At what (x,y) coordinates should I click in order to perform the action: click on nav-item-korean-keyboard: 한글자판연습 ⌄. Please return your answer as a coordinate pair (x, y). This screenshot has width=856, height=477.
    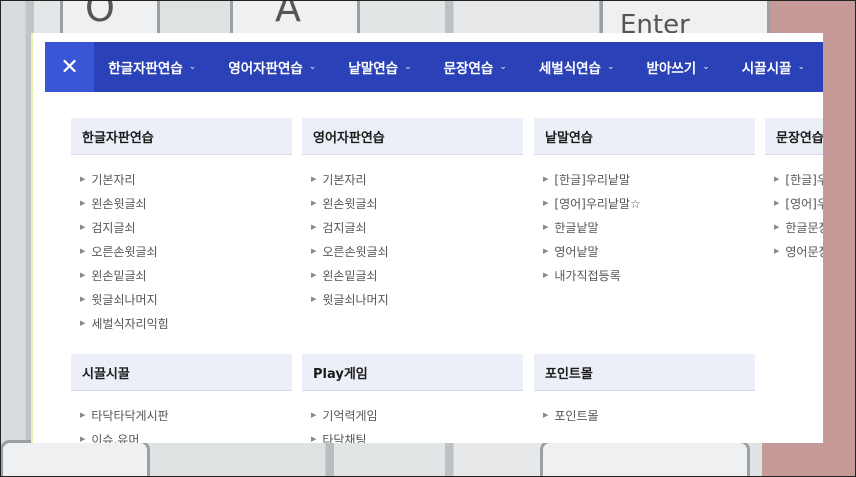
    Looking at the image, I should click on (152, 67).